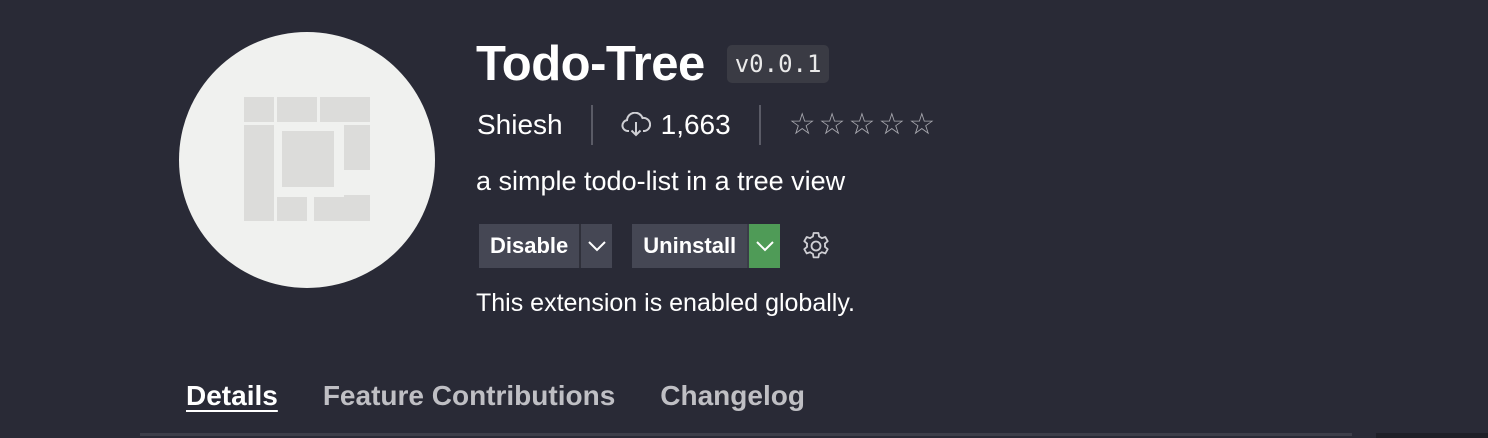  I want to click on panel-edge, so click(1432, 435).